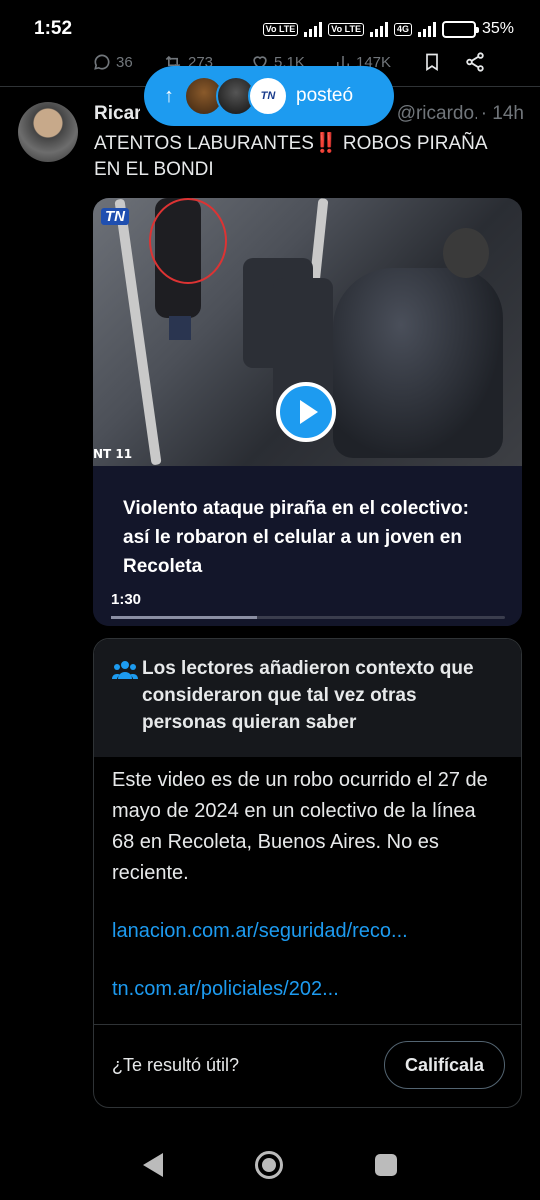 The width and height of the screenshot is (540, 1200). I want to click on channel-label: NT 11, so click(113, 454).